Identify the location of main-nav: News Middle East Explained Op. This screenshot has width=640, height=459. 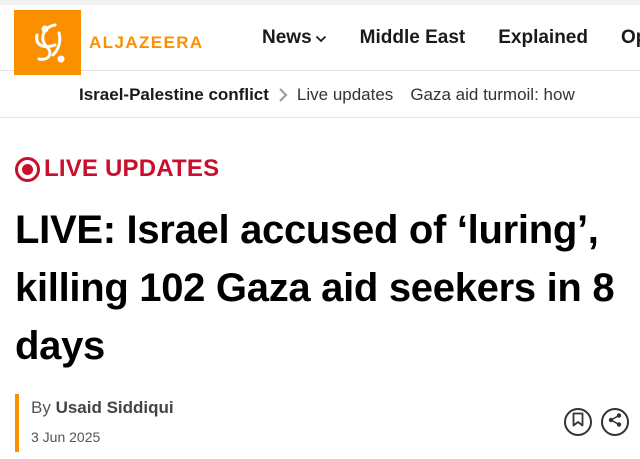
(451, 38).